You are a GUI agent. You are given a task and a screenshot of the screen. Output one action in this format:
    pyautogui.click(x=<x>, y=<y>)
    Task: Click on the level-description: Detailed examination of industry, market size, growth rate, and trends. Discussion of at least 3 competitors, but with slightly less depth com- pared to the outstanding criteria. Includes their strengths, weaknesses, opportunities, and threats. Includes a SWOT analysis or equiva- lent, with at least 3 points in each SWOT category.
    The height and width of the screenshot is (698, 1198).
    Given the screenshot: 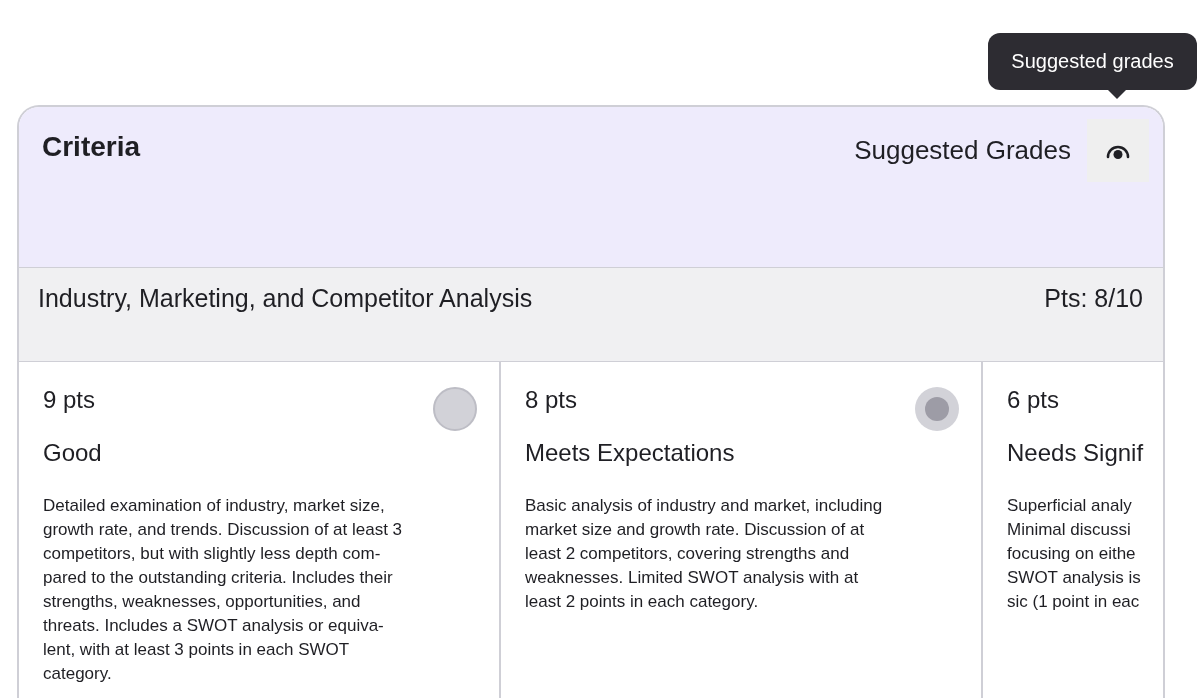 What is the action you would take?
    pyautogui.click(x=223, y=590)
    